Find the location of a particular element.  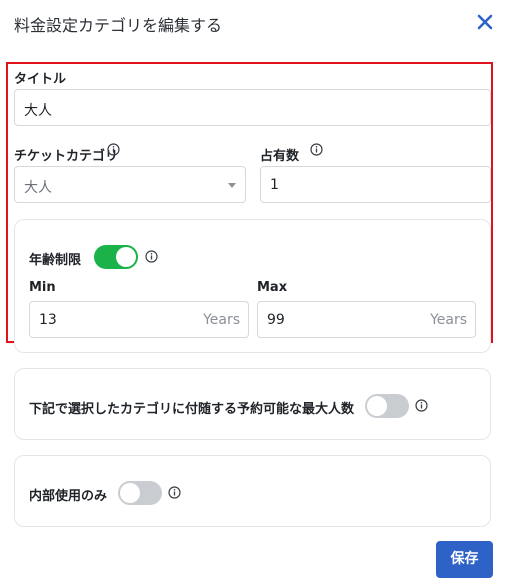

ticket-category-value: 大人 is located at coordinates (38, 188).